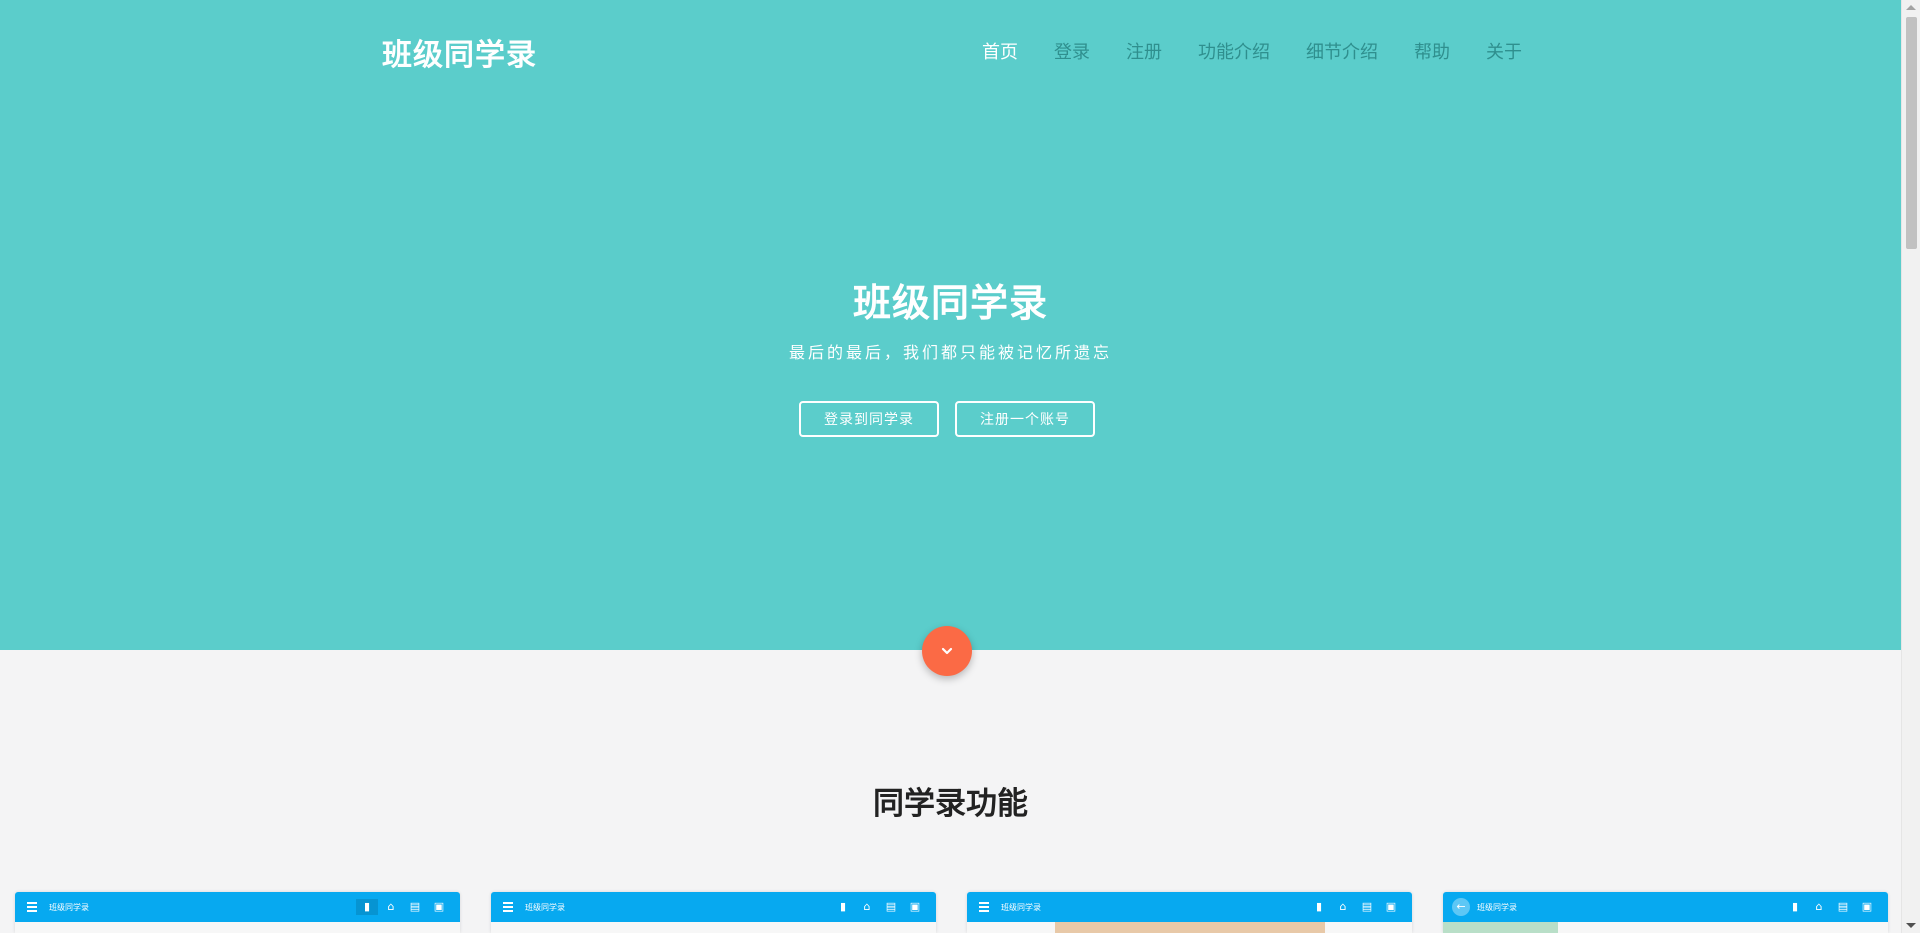 This screenshot has width=1920, height=933. What do you see at coordinates (1461, 907) in the screenshot?
I see `back-arrow-icon: ←` at bounding box center [1461, 907].